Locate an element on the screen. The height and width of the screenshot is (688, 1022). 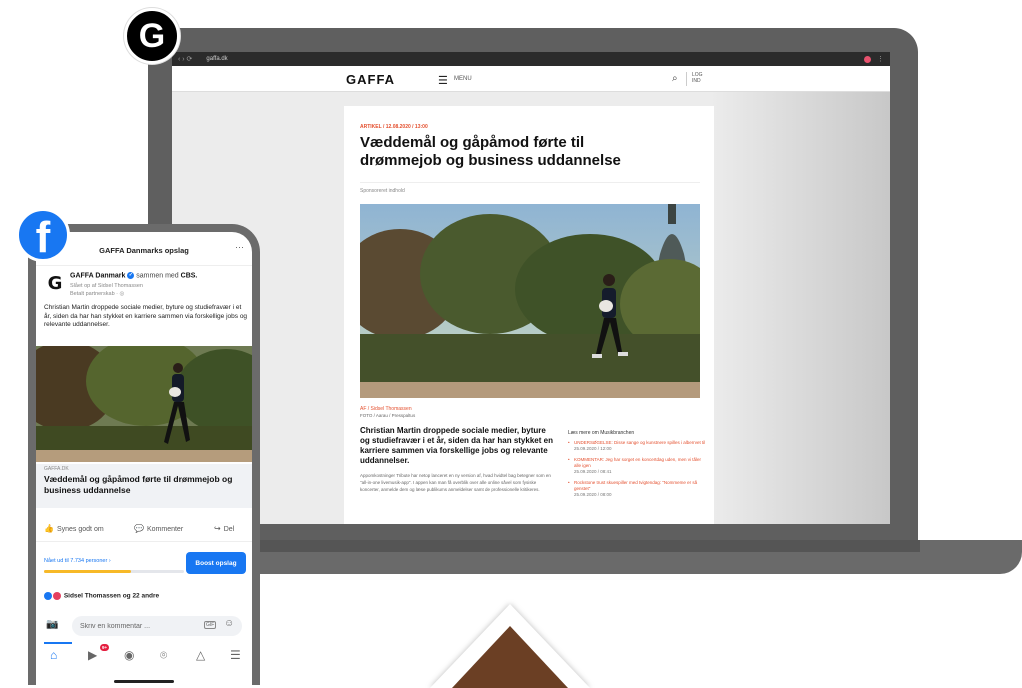
related-title: Læs mere om Musikbranchen is located at coordinates (601, 433).